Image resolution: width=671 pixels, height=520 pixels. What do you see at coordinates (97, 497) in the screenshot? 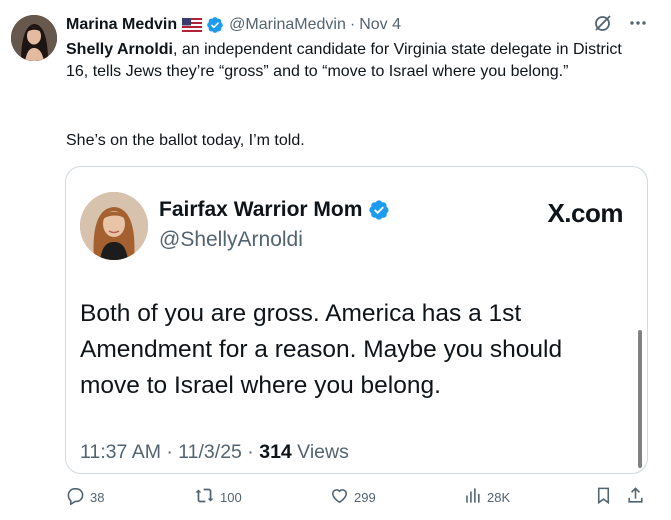
I see `reply-count: 38` at bounding box center [97, 497].